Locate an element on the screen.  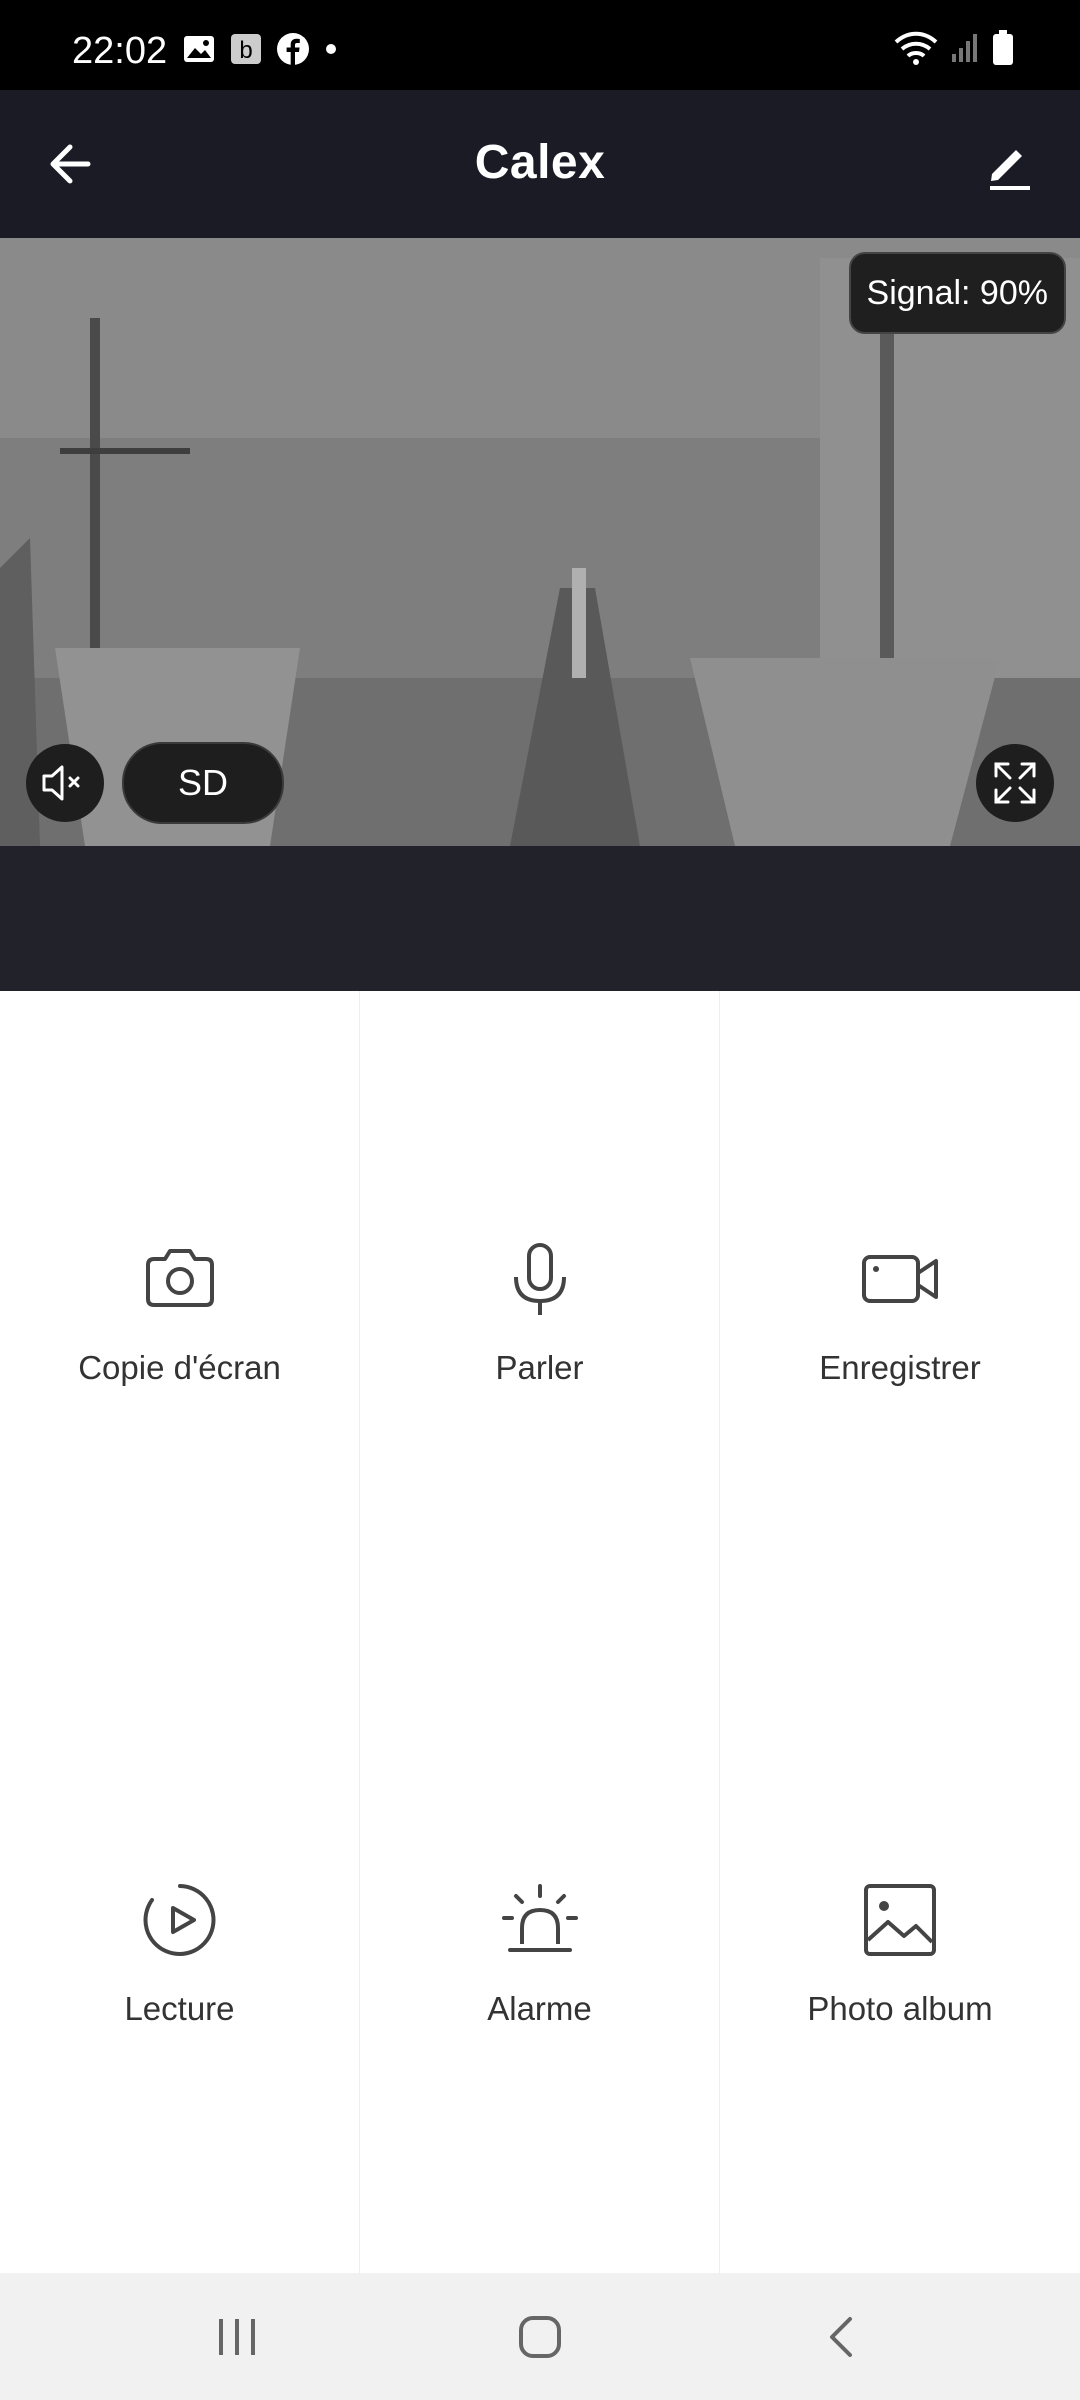
system-nav-bar is located at coordinates (540, 2336).